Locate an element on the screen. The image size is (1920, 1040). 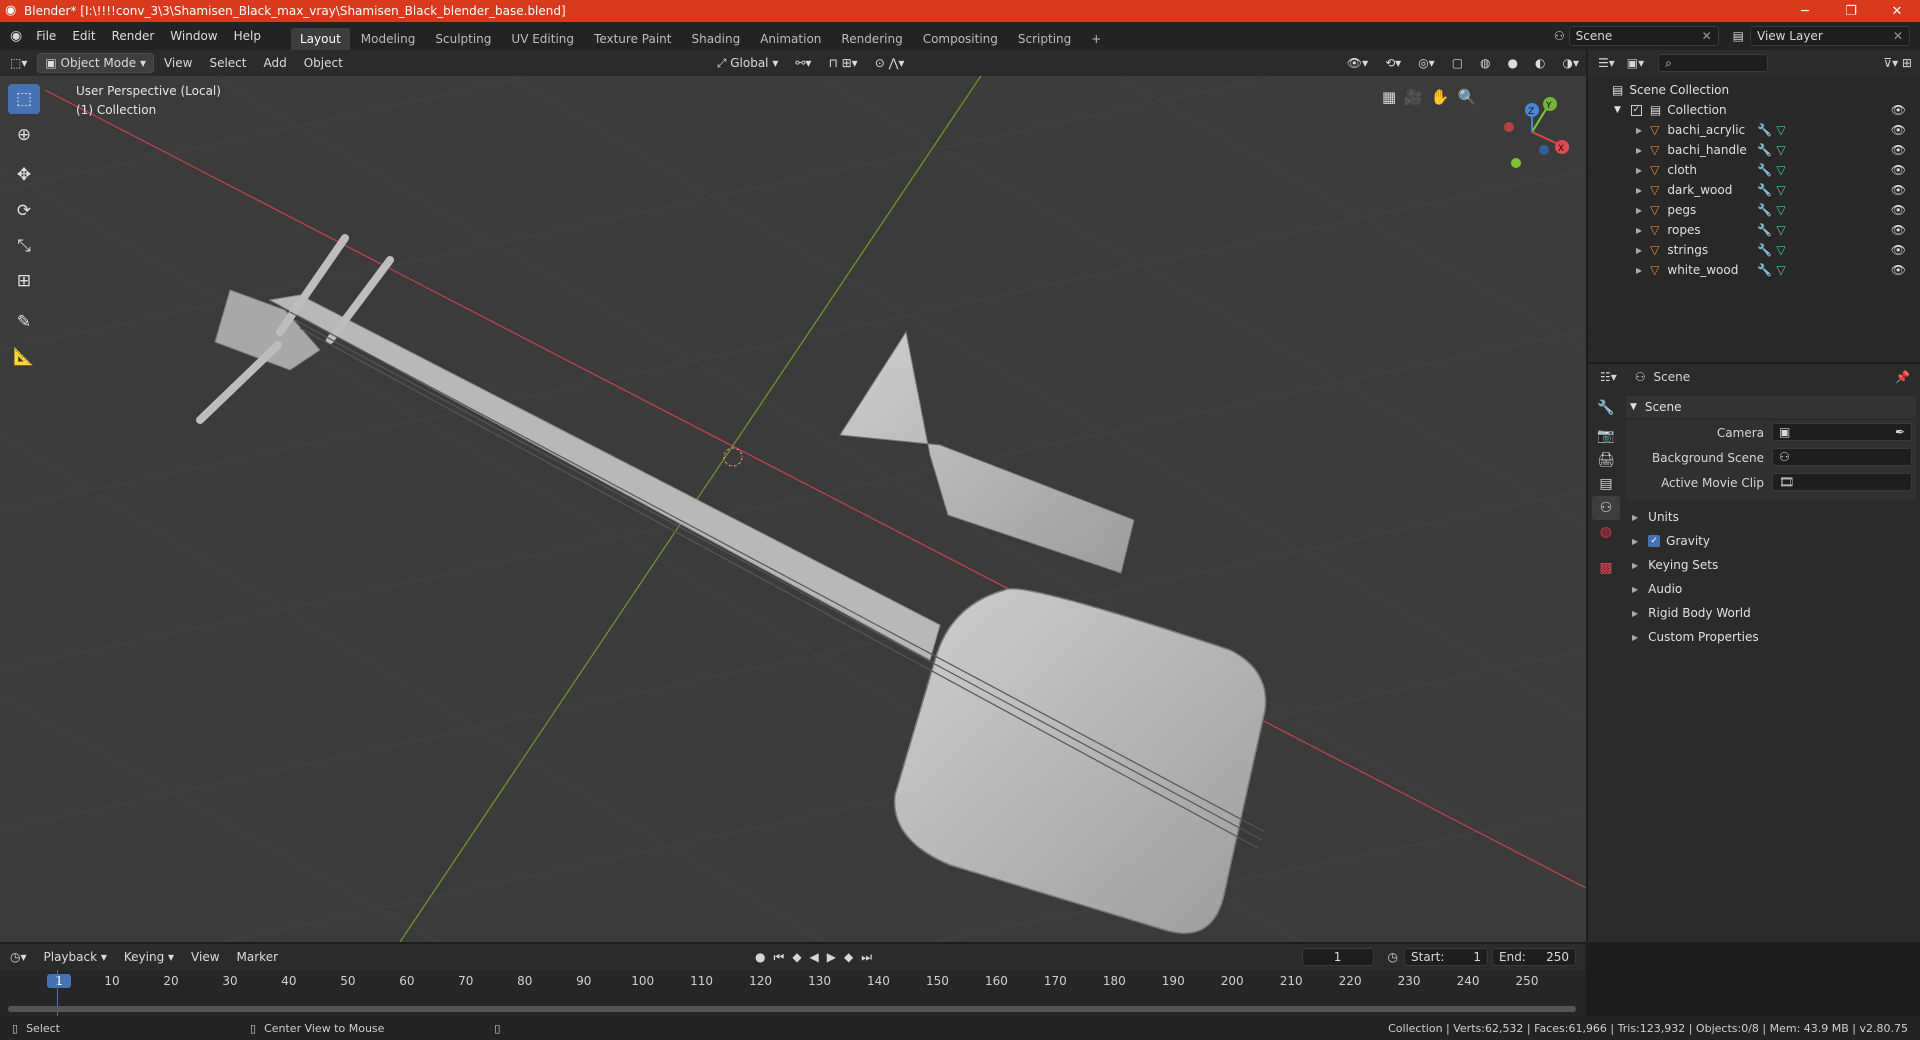
start-frame-field: Start: 1 is located at coordinates (1446, 957).